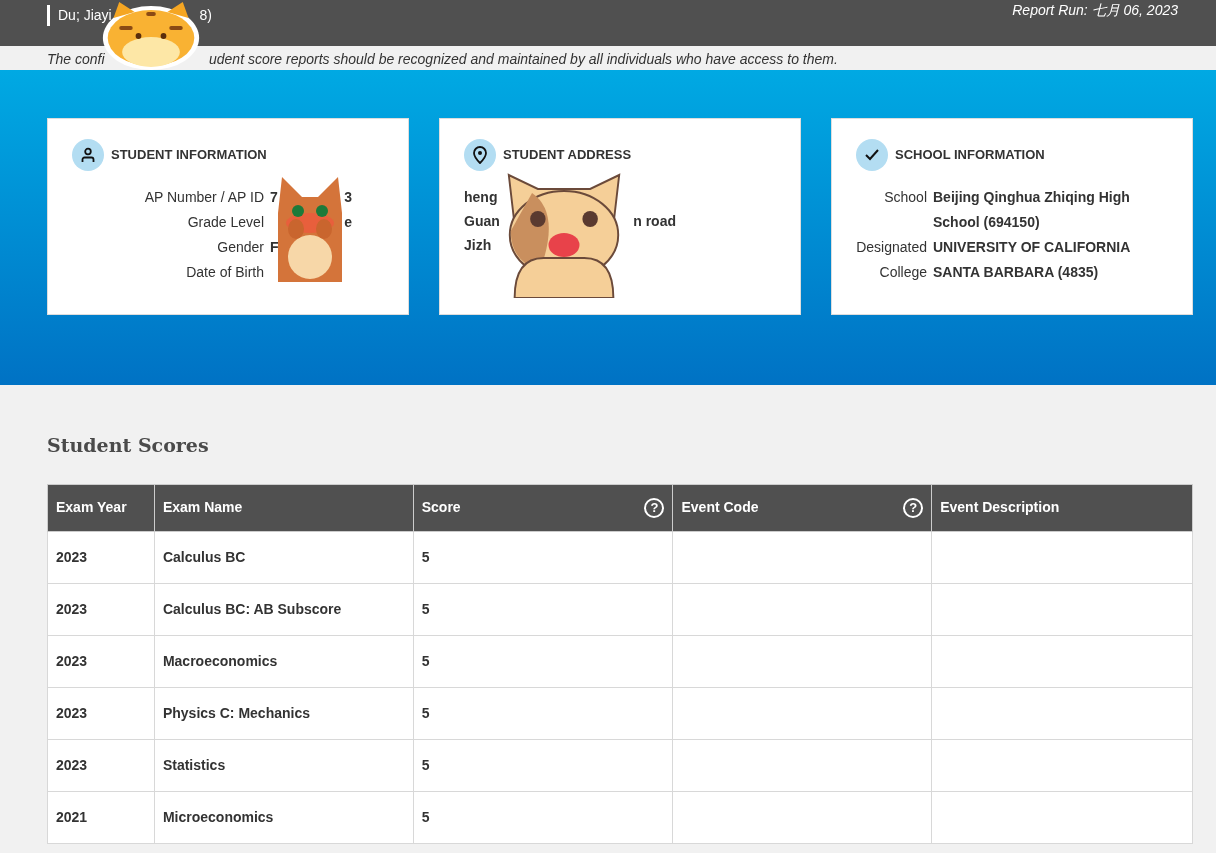 This screenshot has height=853, width=1216. Describe the element at coordinates (481, 197) in the screenshot. I see `address-line: heng` at that location.